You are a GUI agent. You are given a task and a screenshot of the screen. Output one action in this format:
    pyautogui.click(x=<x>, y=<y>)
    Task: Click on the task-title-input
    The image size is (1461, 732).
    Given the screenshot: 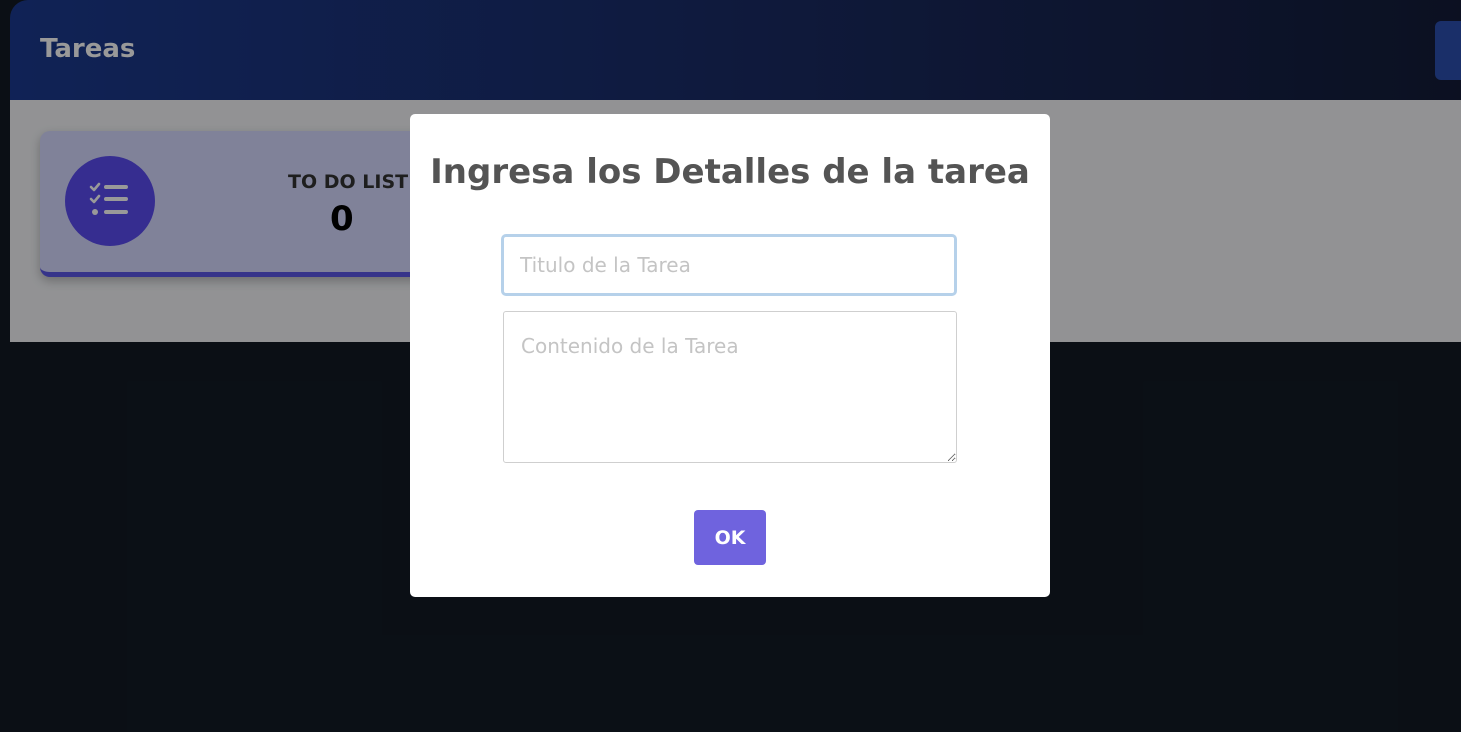 What is the action you would take?
    pyautogui.click(x=729, y=265)
    